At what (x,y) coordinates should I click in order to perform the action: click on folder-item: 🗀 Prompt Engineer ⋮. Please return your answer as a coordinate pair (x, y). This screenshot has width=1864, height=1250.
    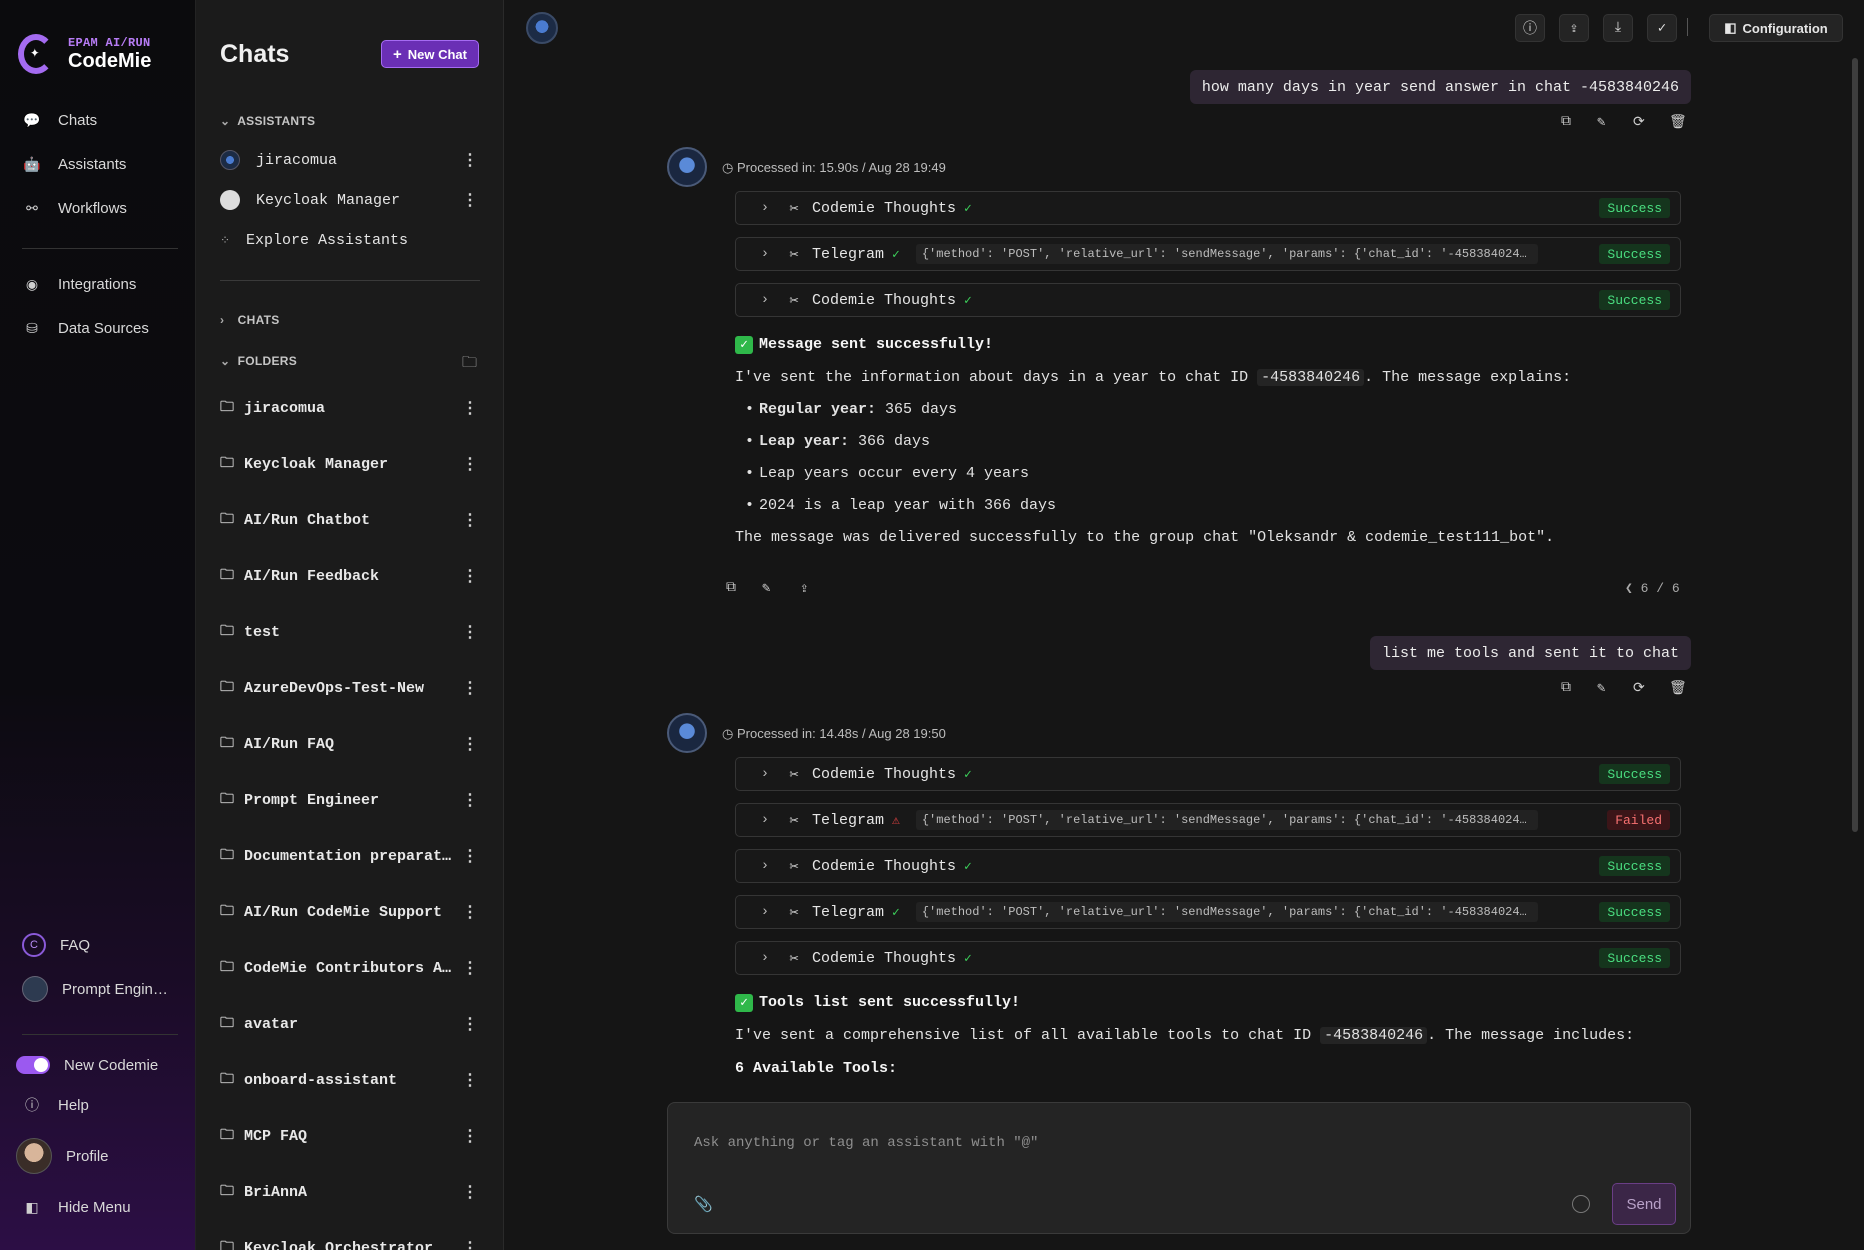
    Looking at the image, I should click on (350, 800).